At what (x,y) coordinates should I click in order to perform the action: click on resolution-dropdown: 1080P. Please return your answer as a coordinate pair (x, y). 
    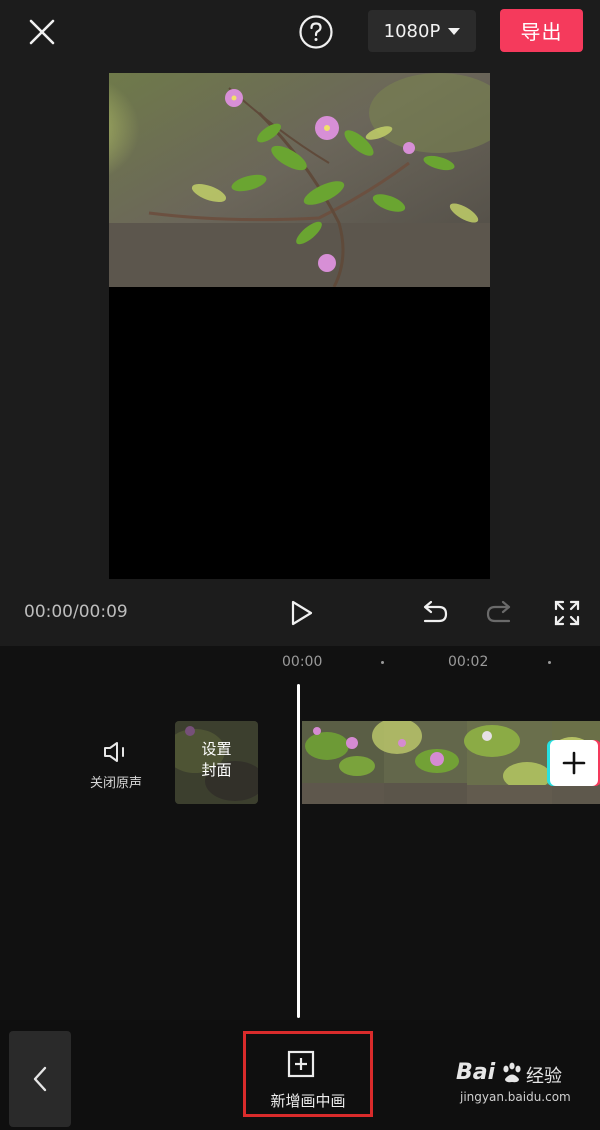
    Looking at the image, I should click on (422, 31).